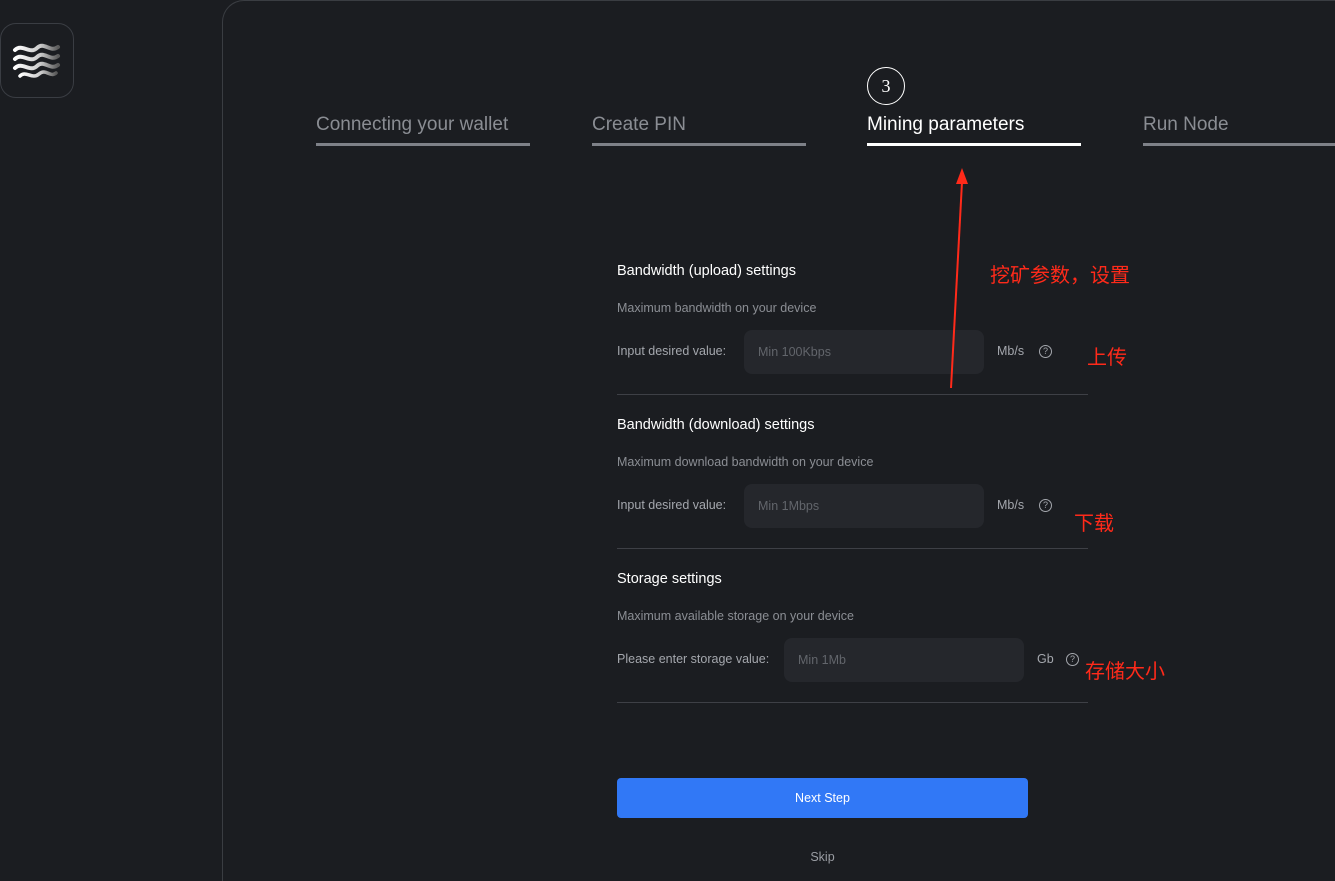 The width and height of the screenshot is (1335, 881). What do you see at coordinates (699, 130) in the screenshot?
I see `step-create-pin: Create PIN` at bounding box center [699, 130].